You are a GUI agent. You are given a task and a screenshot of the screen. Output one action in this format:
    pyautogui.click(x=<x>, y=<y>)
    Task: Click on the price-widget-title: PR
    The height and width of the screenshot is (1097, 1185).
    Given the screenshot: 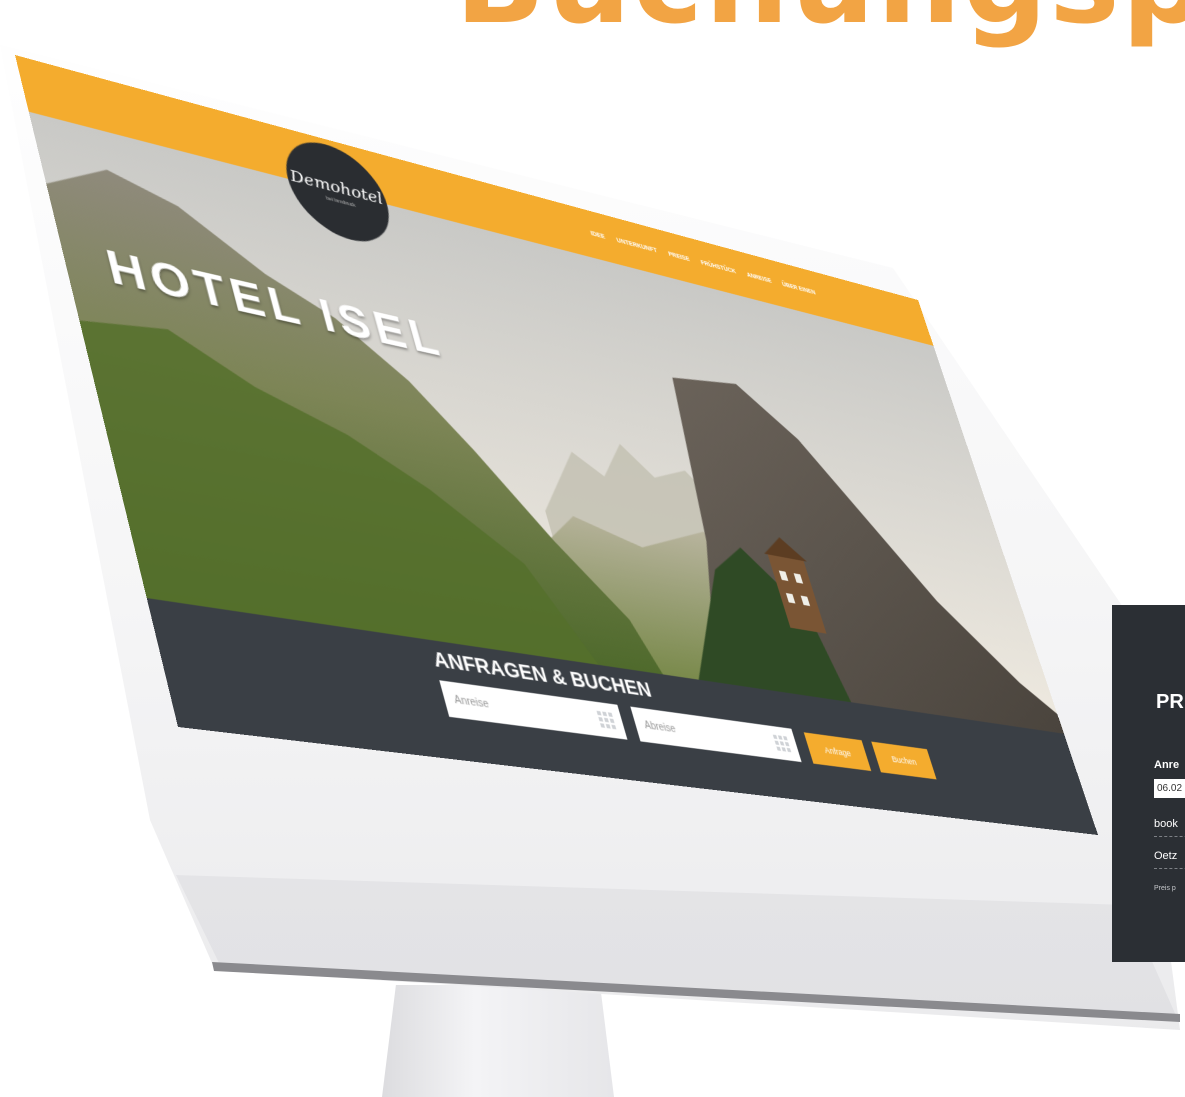 What is the action you would take?
    pyautogui.click(x=1170, y=702)
    